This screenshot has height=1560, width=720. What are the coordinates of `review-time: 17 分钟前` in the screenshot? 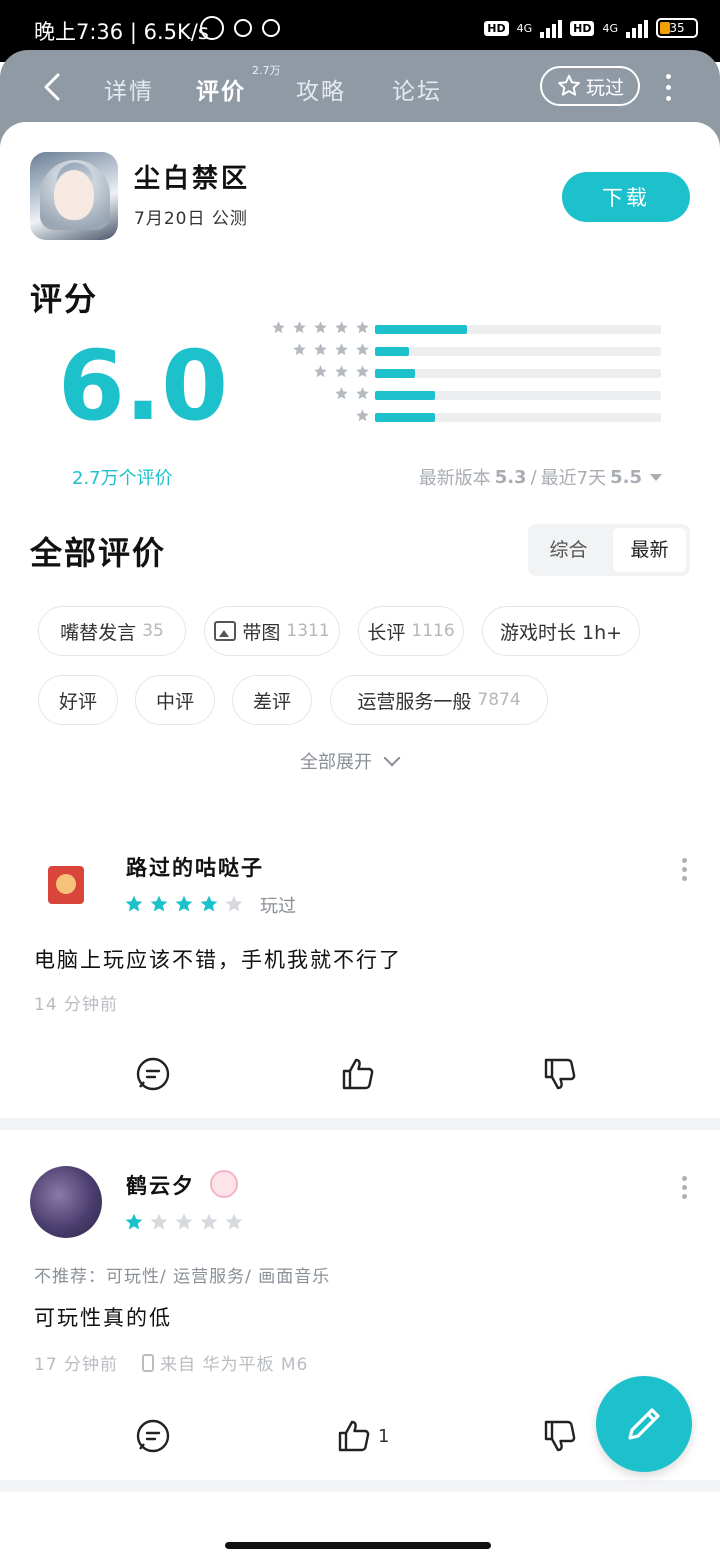 It's located at (76, 1365).